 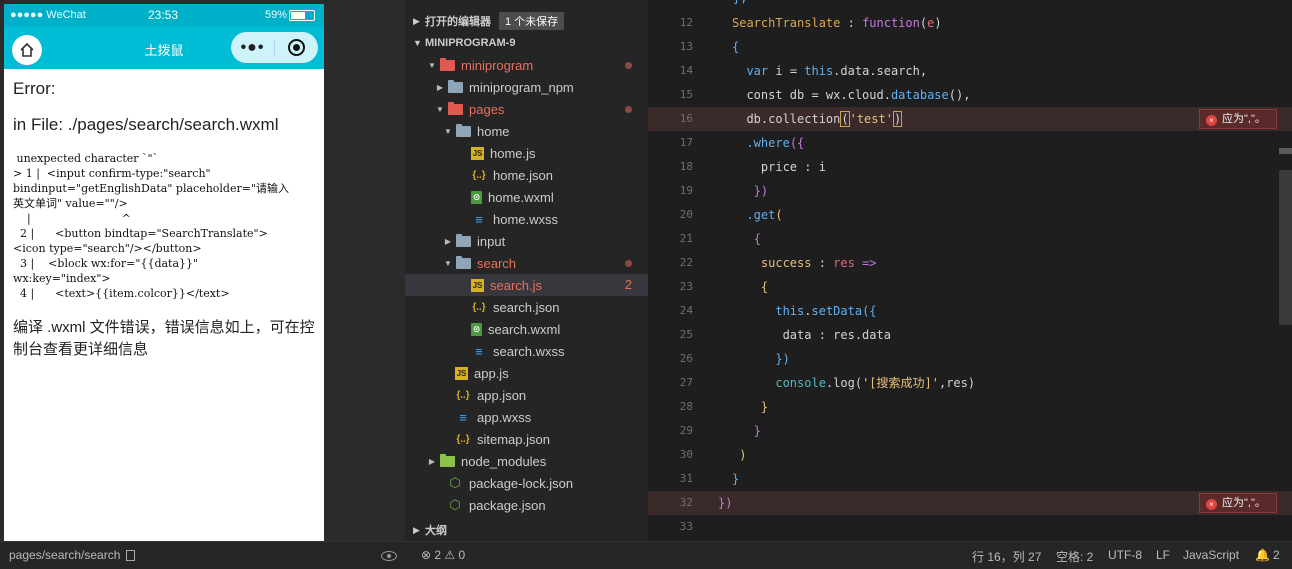 What do you see at coordinates (521, 483) in the screenshot?
I see `tree-item-label: package-lock.json` at bounding box center [521, 483].